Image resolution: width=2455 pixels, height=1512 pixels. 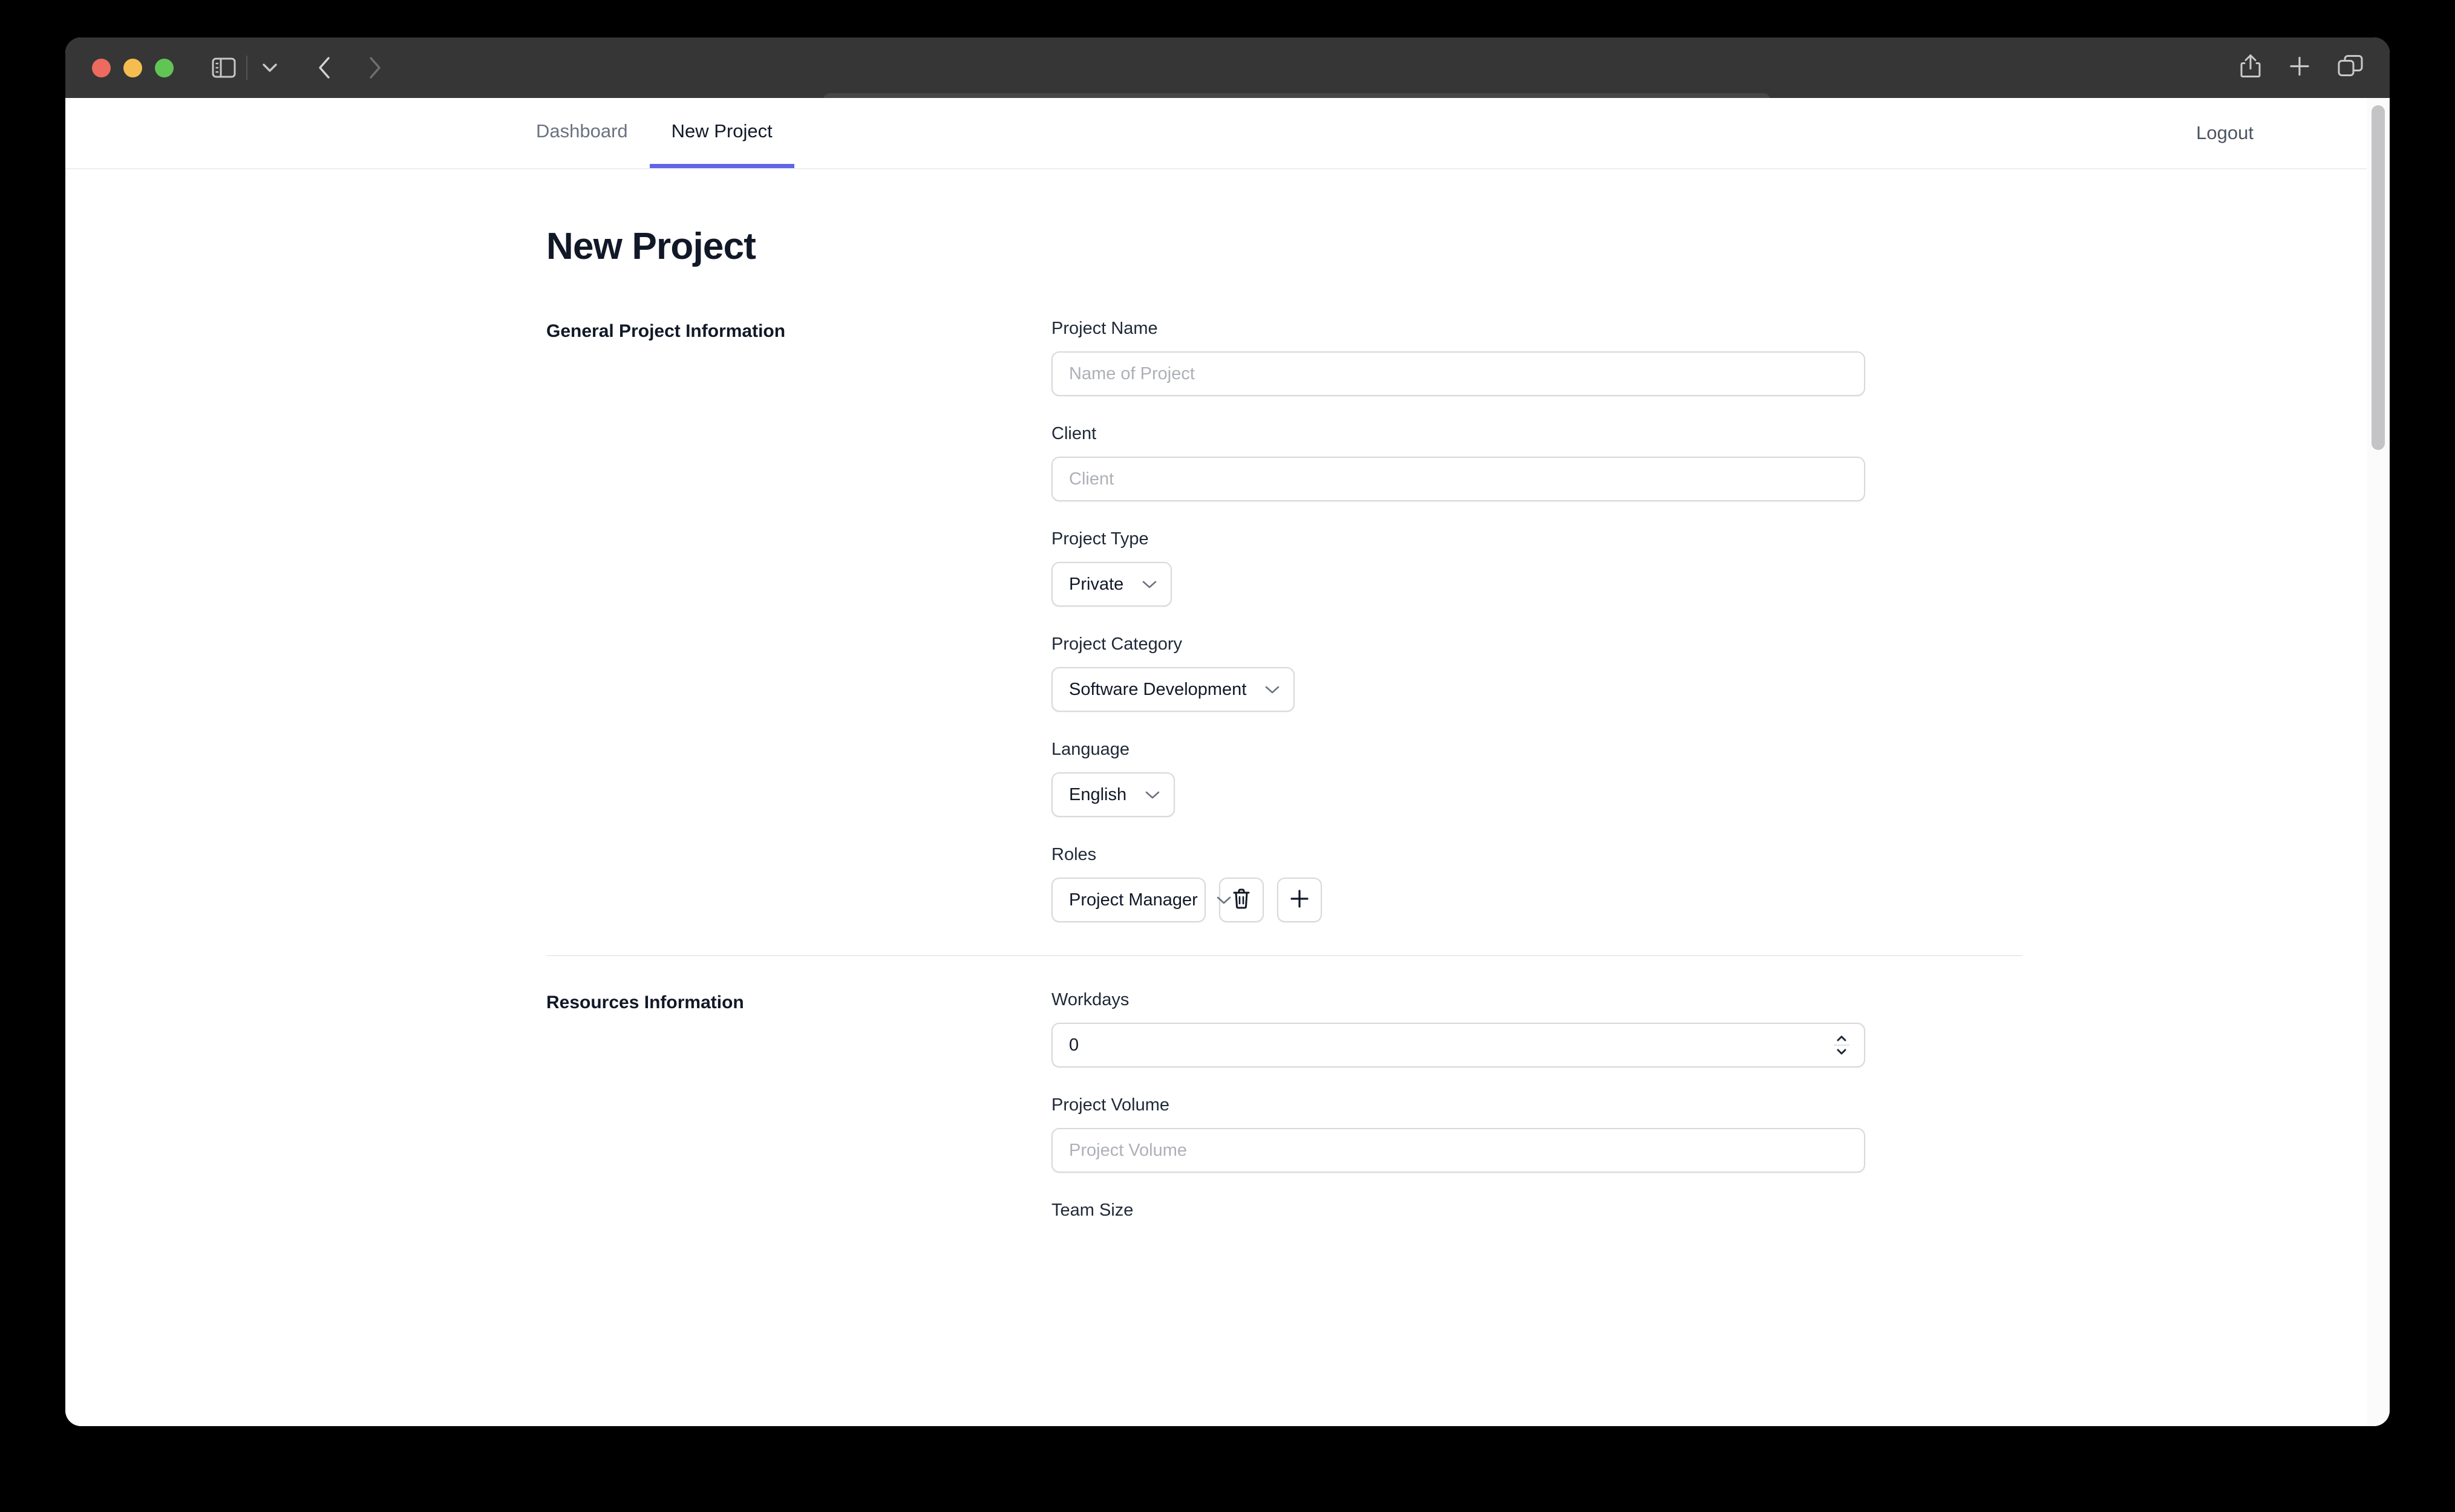 I want to click on app-header: Dashboard New Project Logout, so click(x=1227, y=133).